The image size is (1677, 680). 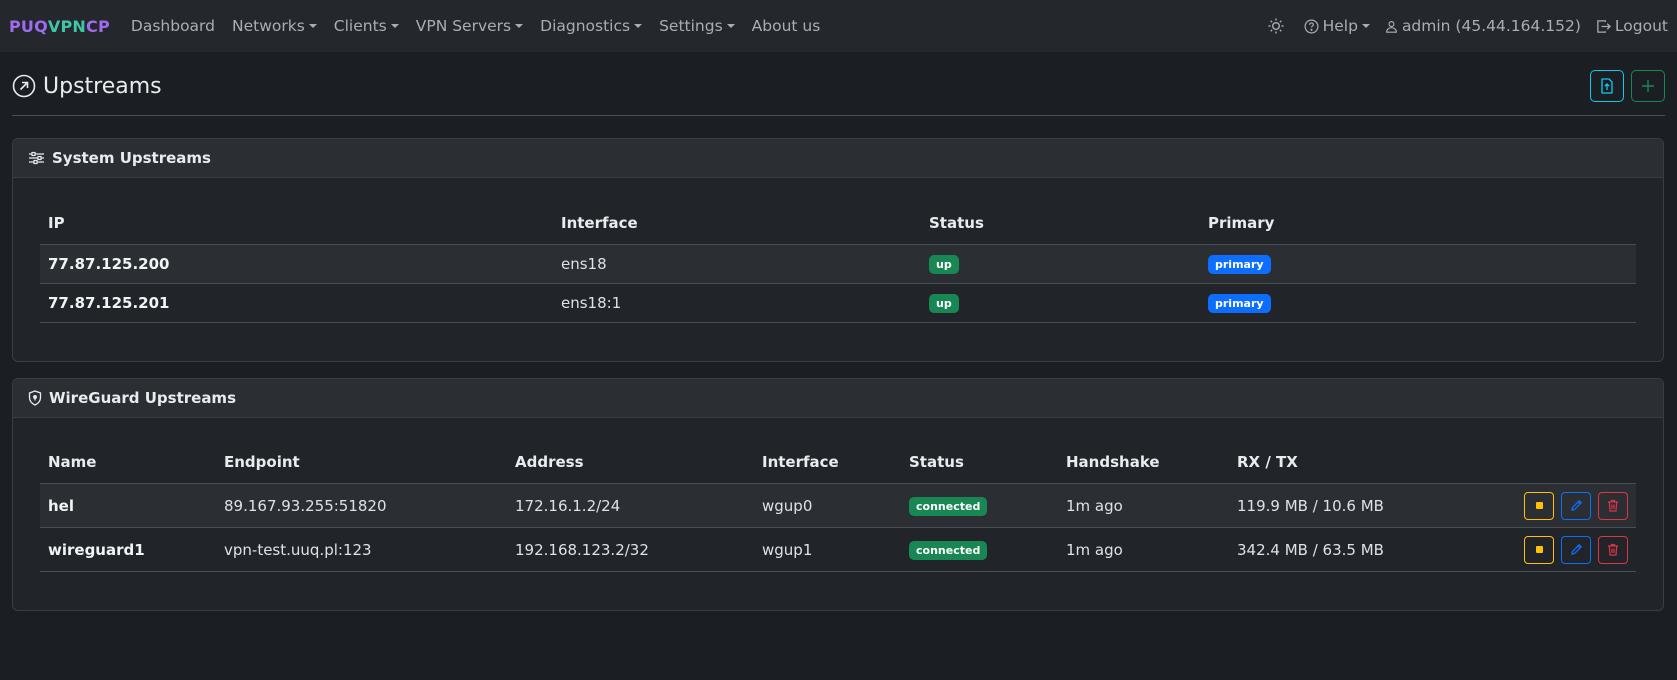 I want to click on column-header: RX / TX, so click(x=1331, y=462).